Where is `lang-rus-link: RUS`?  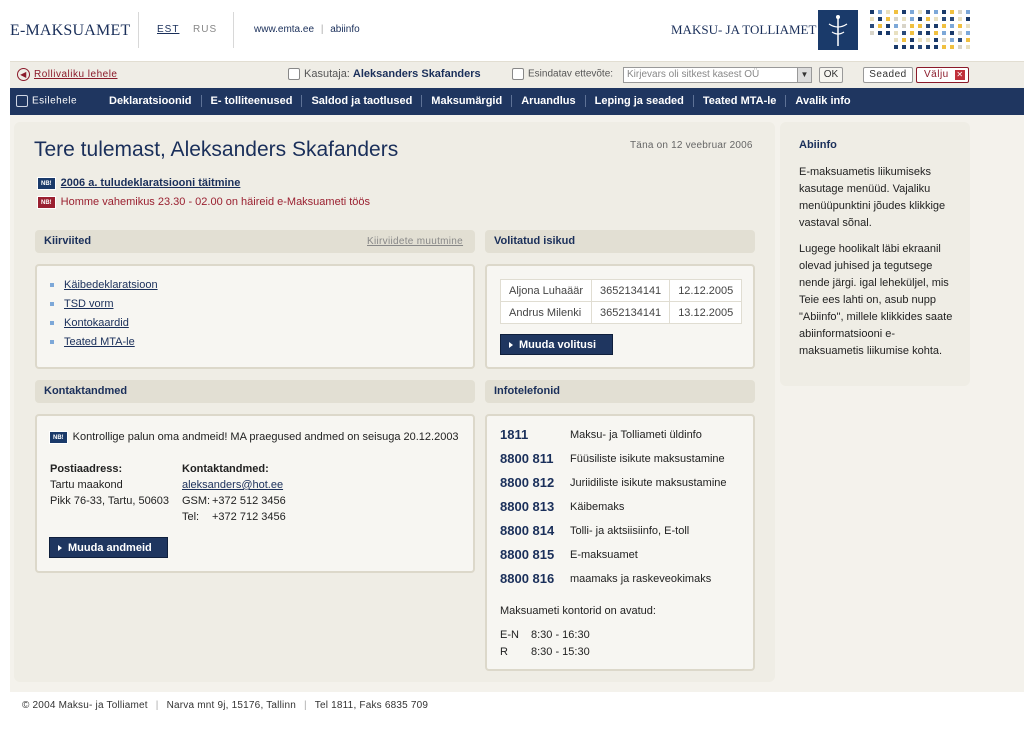
lang-rus-link: RUS is located at coordinates (205, 29).